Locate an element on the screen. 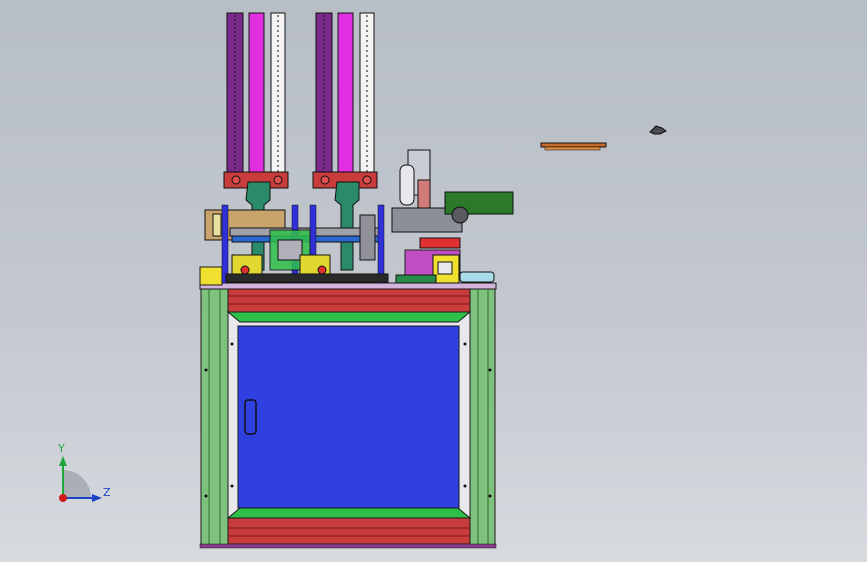 This screenshot has height=562, width=867. z-axis-arrow is located at coordinates (97, 498).